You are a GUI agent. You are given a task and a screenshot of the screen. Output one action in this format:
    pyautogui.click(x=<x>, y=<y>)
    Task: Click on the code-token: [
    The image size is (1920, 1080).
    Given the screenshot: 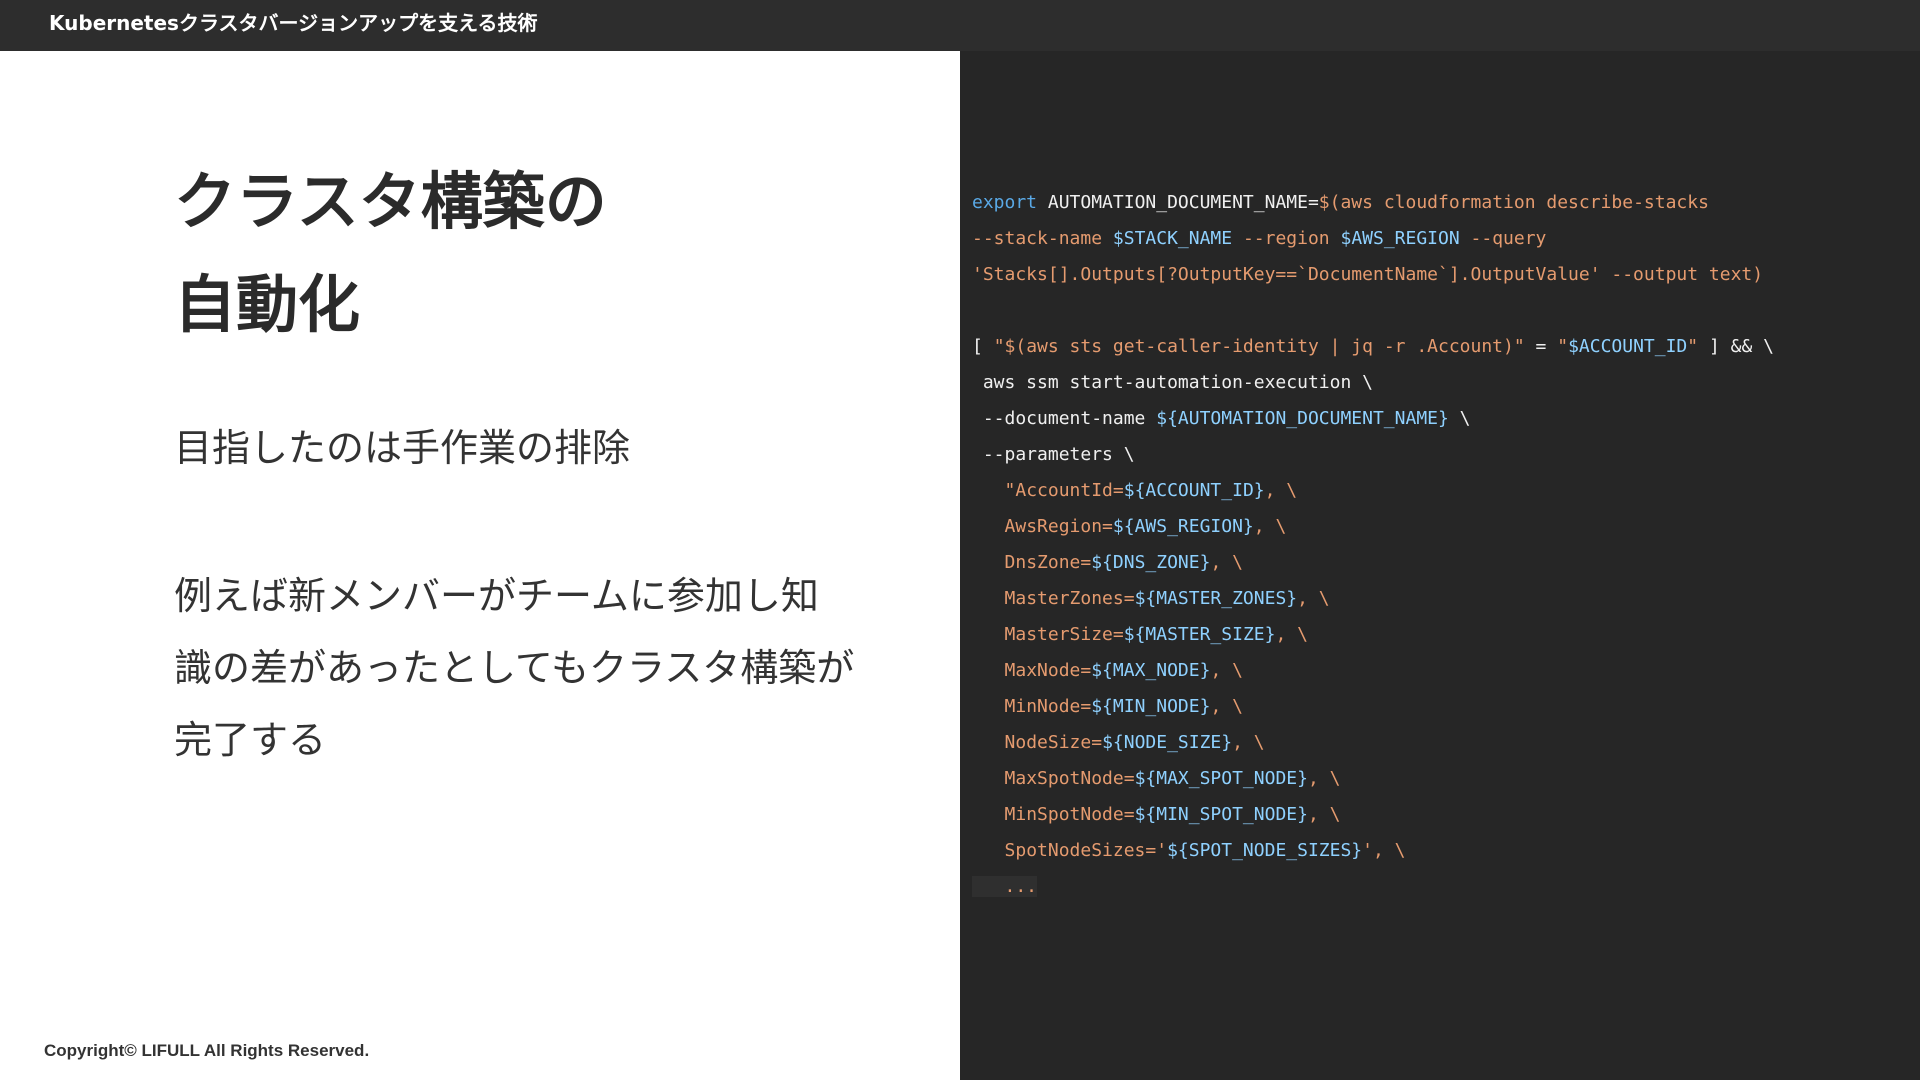 What is the action you would take?
    pyautogui.click(x=983, y=346)
    